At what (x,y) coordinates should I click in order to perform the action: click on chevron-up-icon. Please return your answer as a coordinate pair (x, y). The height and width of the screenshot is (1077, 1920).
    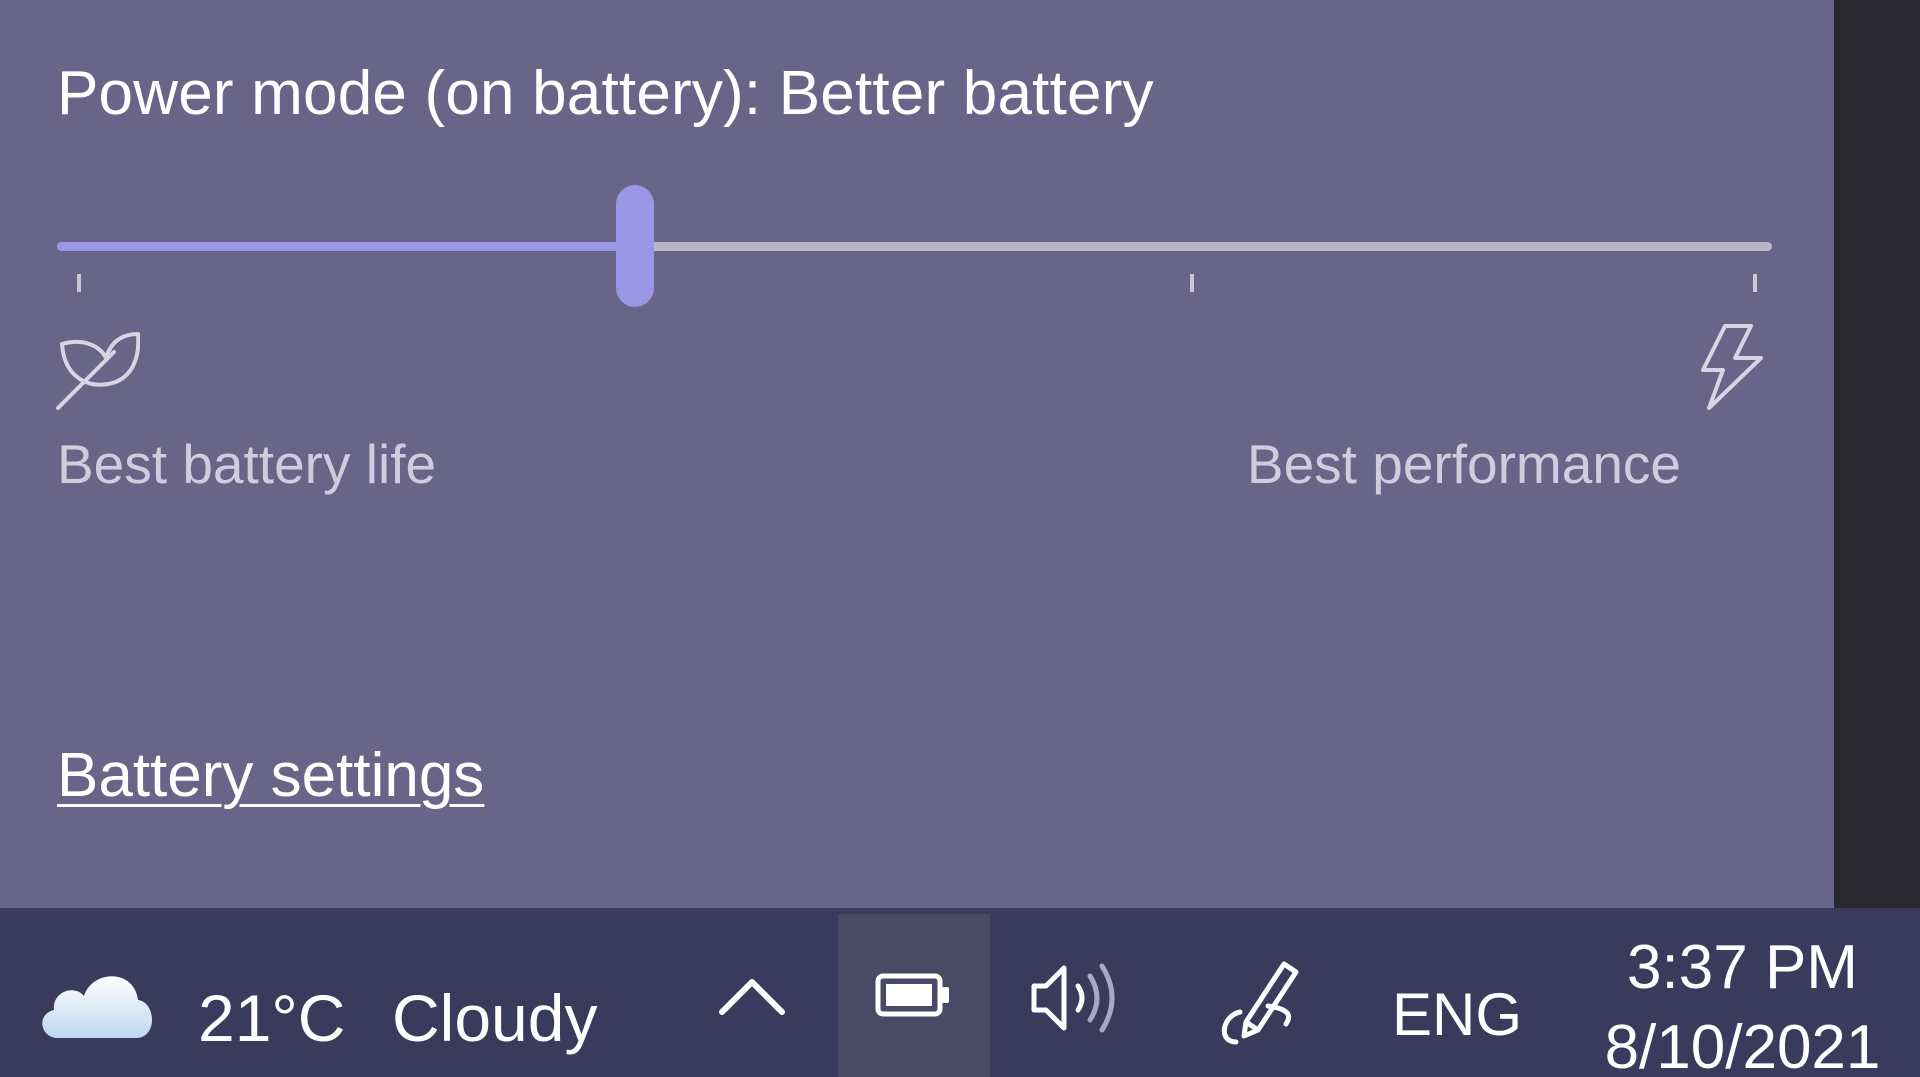
    Looking at the image, I should click on (752, 998).